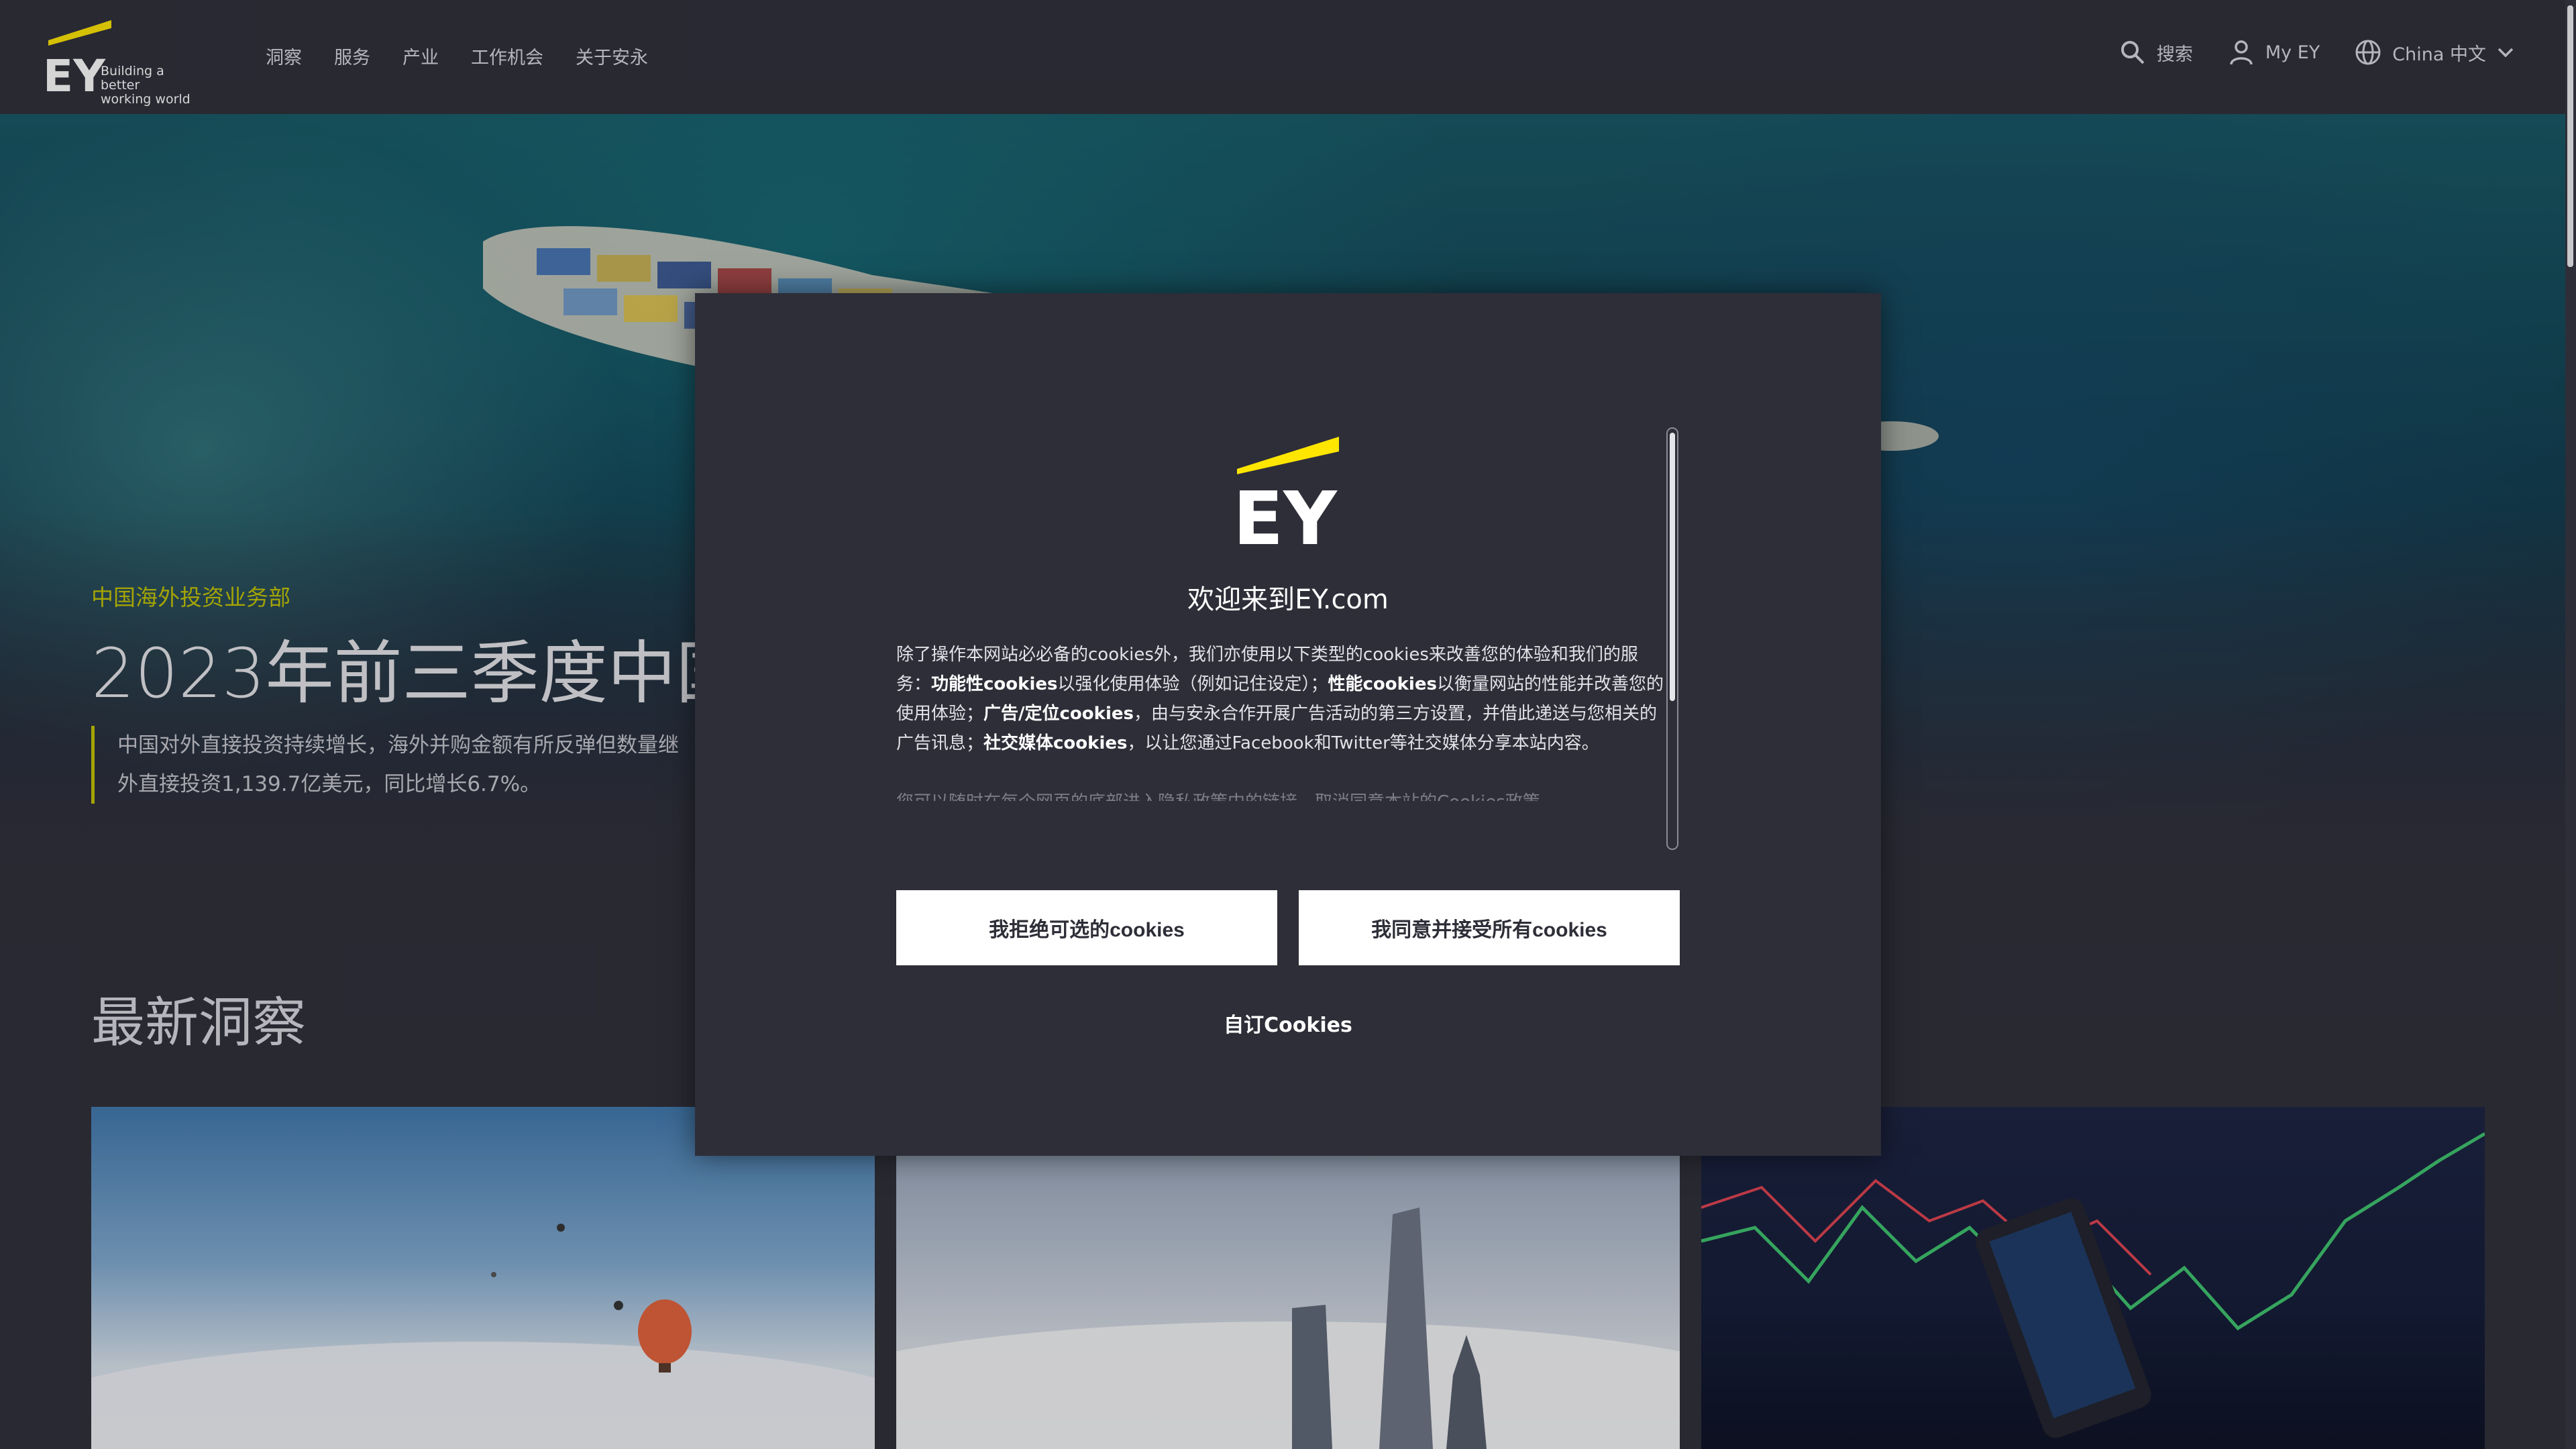 The height and width of the screenshot is (1449, 2576). Describe the element at coordinates (1086, 927) in the screenshot. I see `reject-cookies-button: 我拒绝可选的cookies` at that location.